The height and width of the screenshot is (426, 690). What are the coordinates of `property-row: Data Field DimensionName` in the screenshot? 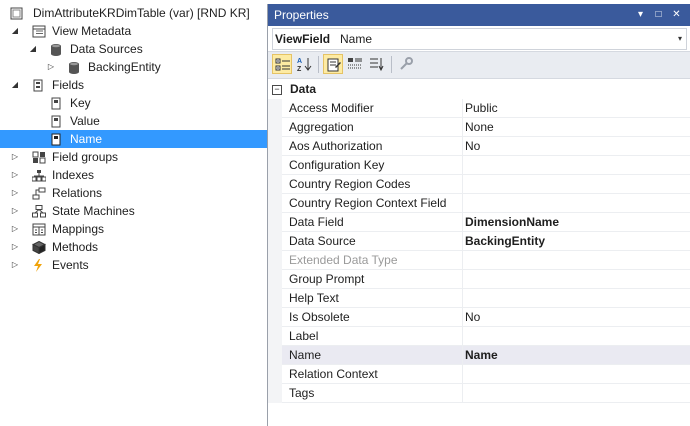 It's located at (486, 222).